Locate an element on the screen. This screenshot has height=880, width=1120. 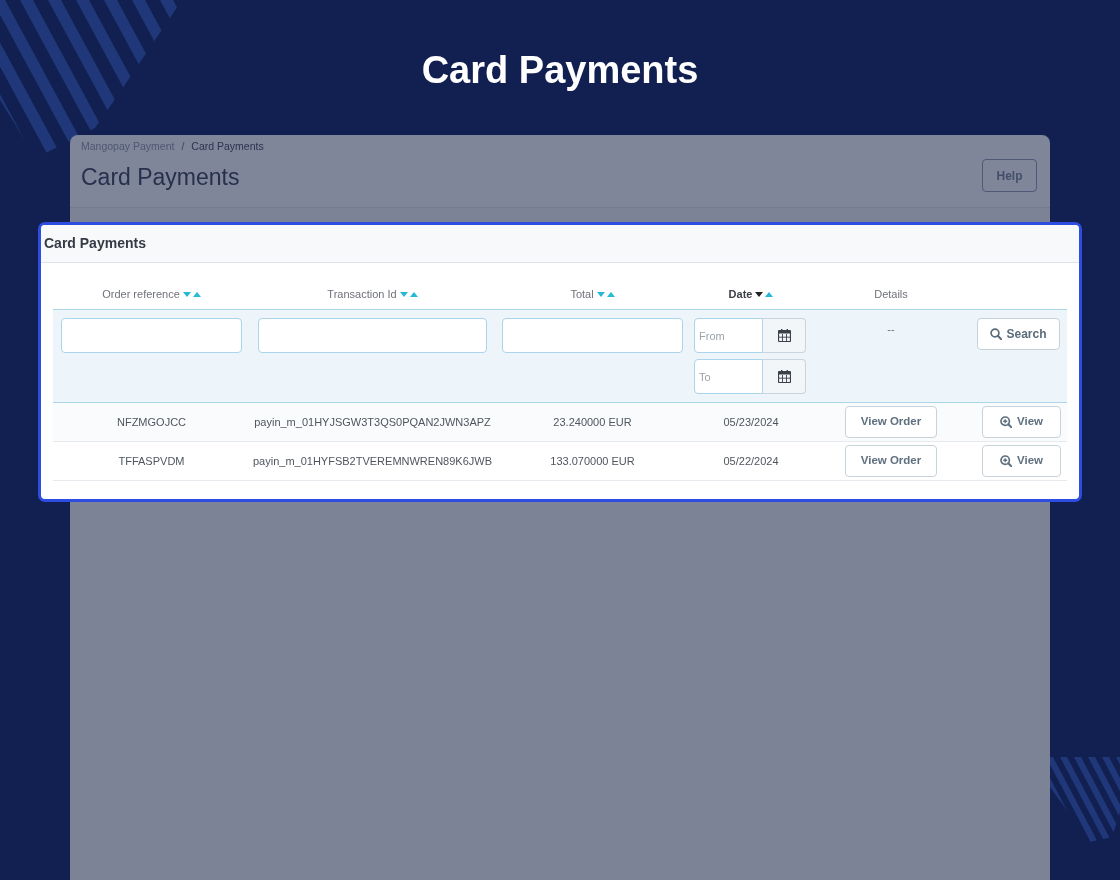
date-cell-text: 05/22/2024 is located at coordinates (751, 461).